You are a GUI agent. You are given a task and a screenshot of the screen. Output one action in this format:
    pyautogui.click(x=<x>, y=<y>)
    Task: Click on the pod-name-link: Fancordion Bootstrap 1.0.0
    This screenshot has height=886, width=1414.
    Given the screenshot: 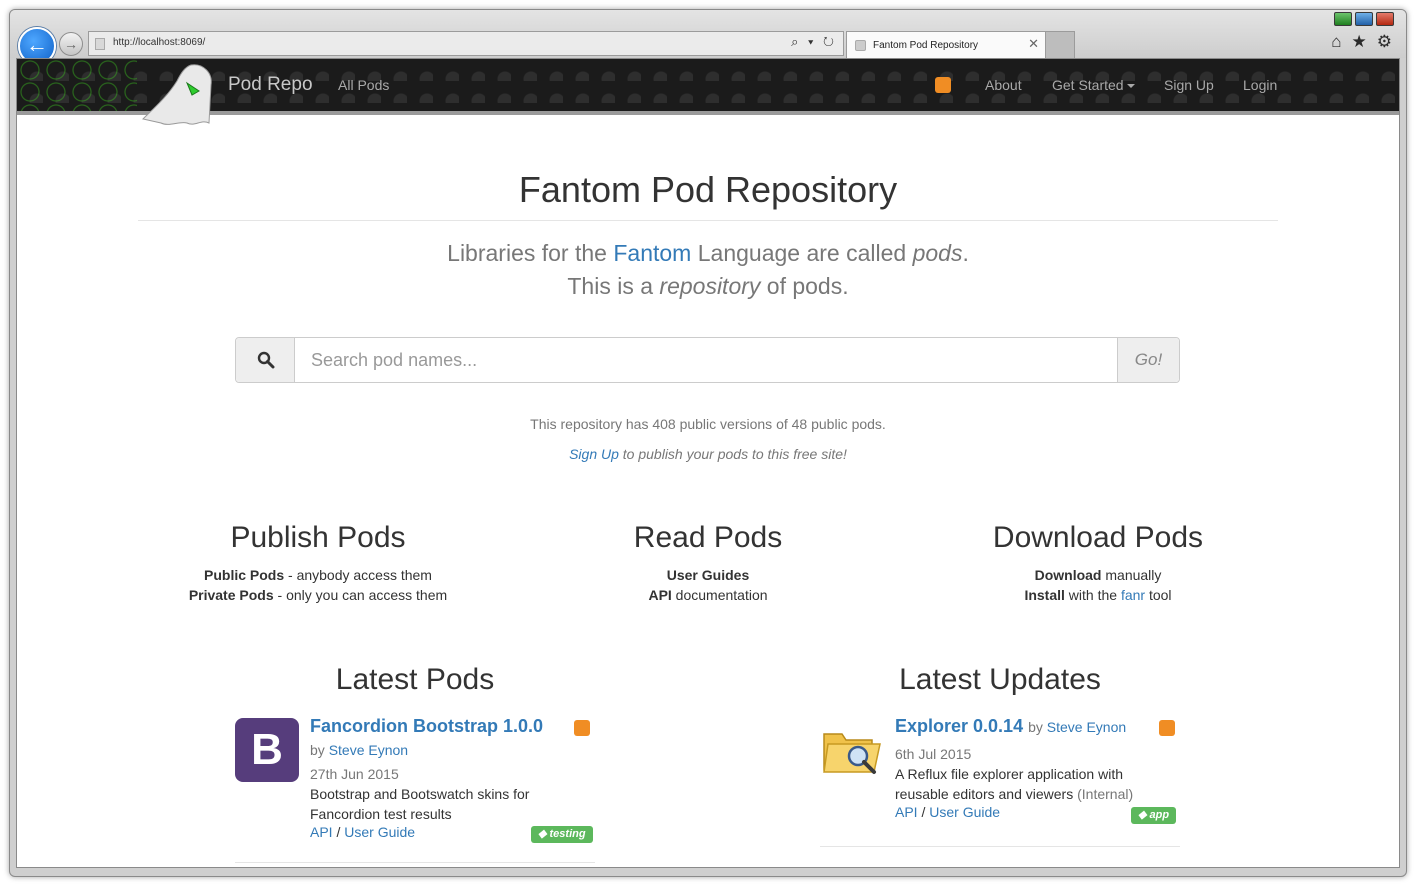 What is the action you would take?
    pyautogui.click(x=426, y=726)
    